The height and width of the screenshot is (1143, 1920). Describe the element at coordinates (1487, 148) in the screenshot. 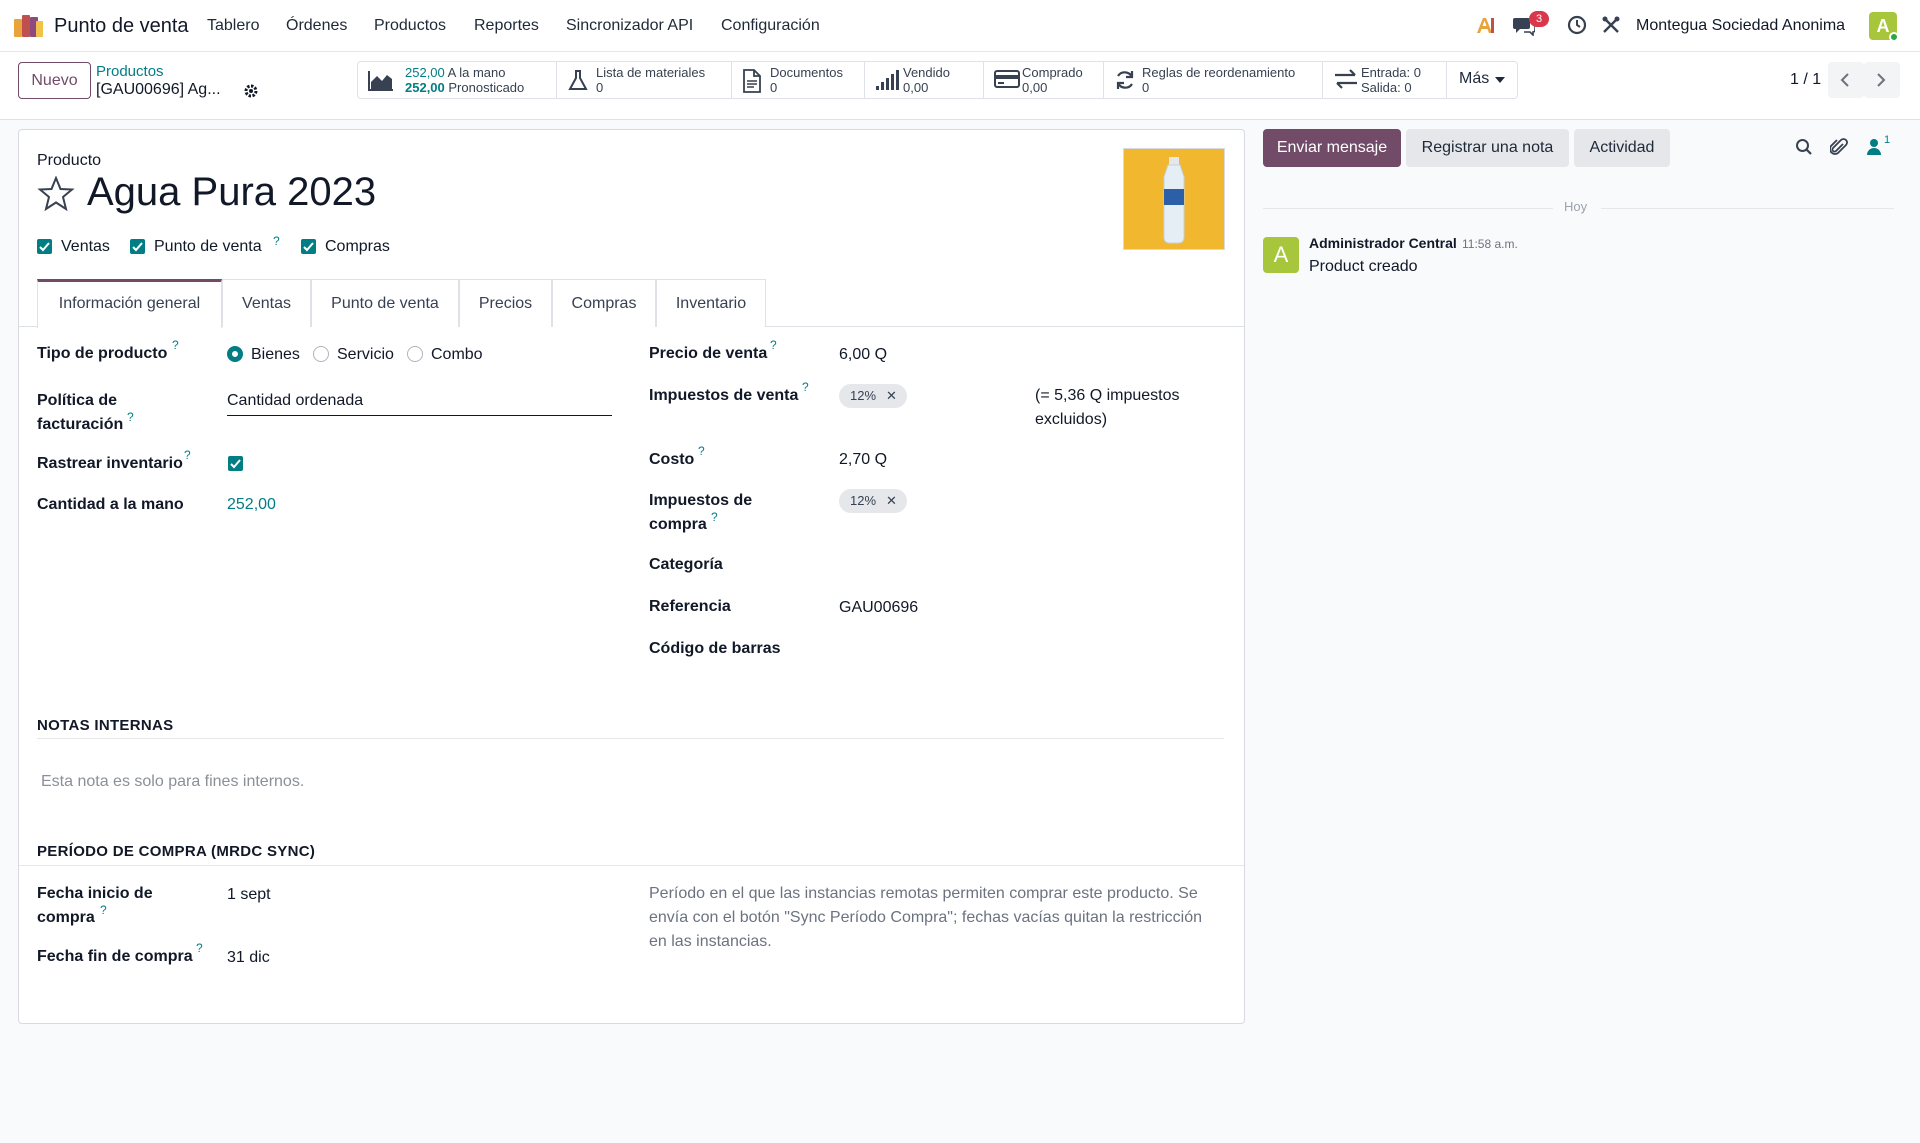

I see `log-note-button: Registrar una nota` at that location.